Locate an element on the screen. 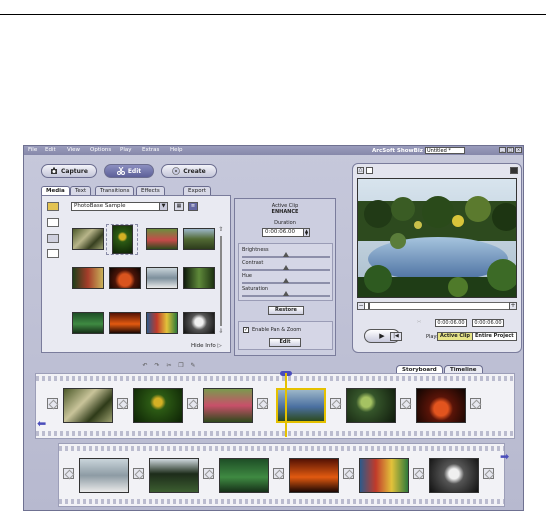 The image size is (546, 511). edit-mode-button: Edit is located at coordinates (129, 171).